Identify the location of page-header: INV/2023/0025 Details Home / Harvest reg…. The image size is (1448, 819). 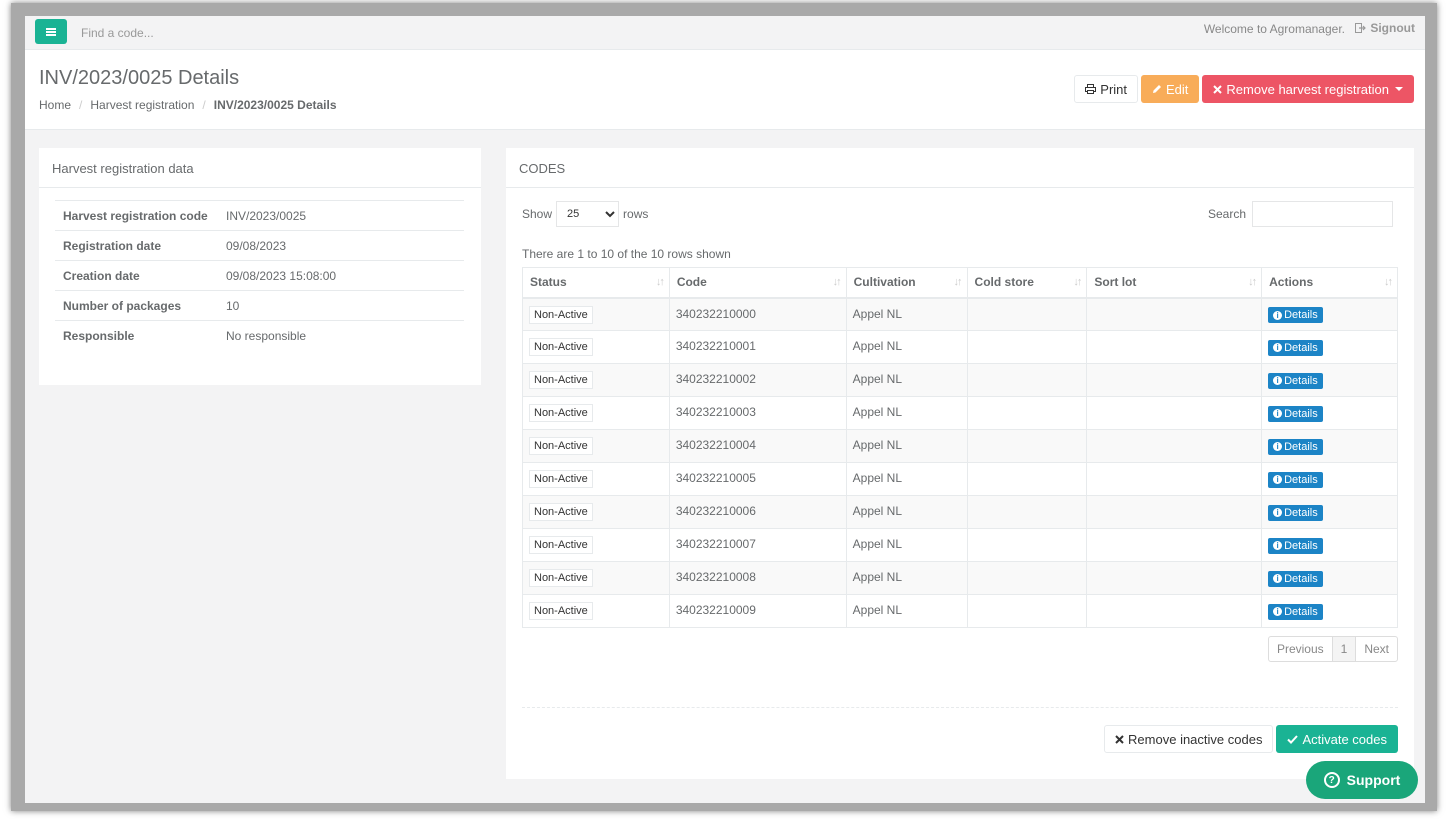
(725, 90).